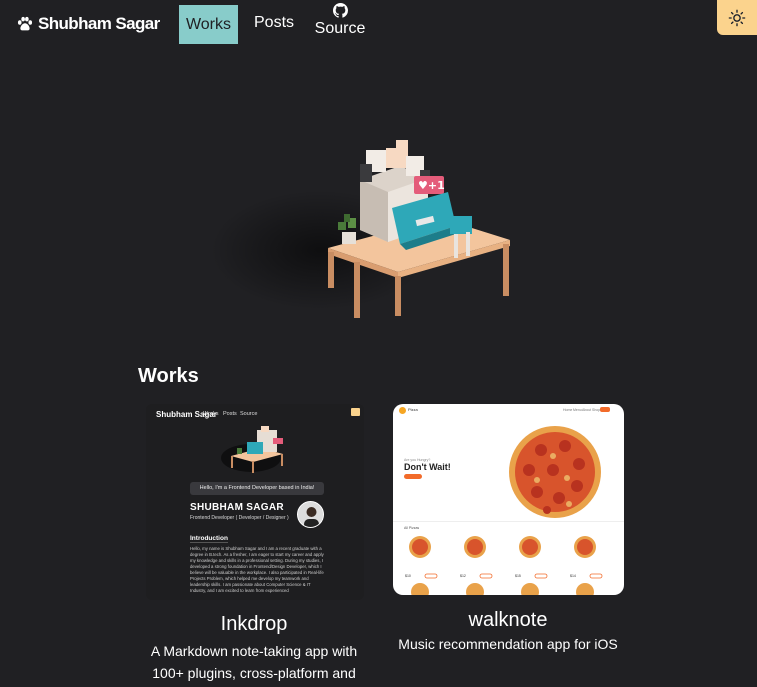 This screenshot has width=757, height=687. Describe the element at coordinates (310, 514) in the screenshot. I see `thumb-avatar` at that location.